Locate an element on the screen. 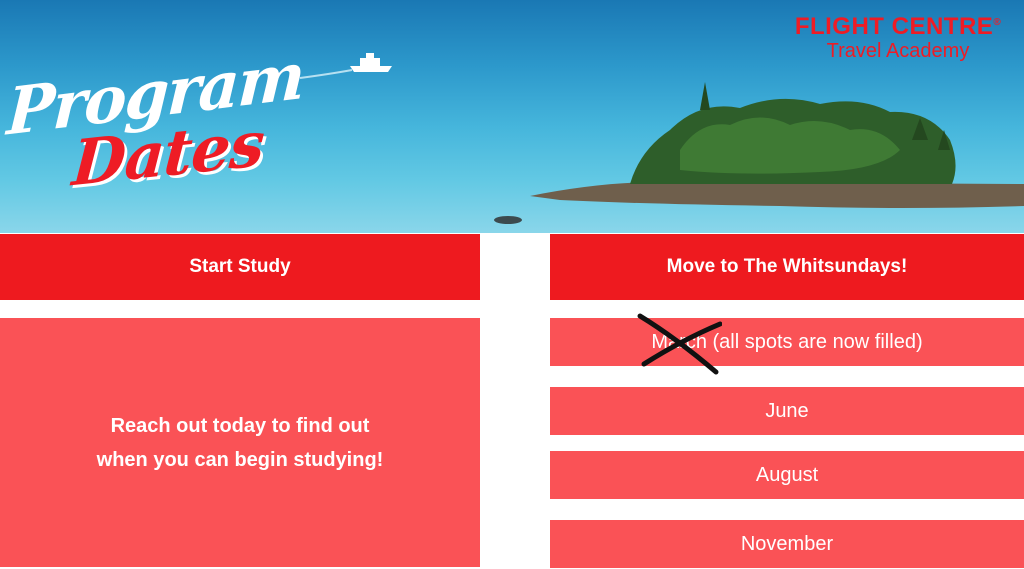 This screenshot has width=1024, height=569. brand-name: FLIGHT CENTRE® is located at coordinates (898, 26).